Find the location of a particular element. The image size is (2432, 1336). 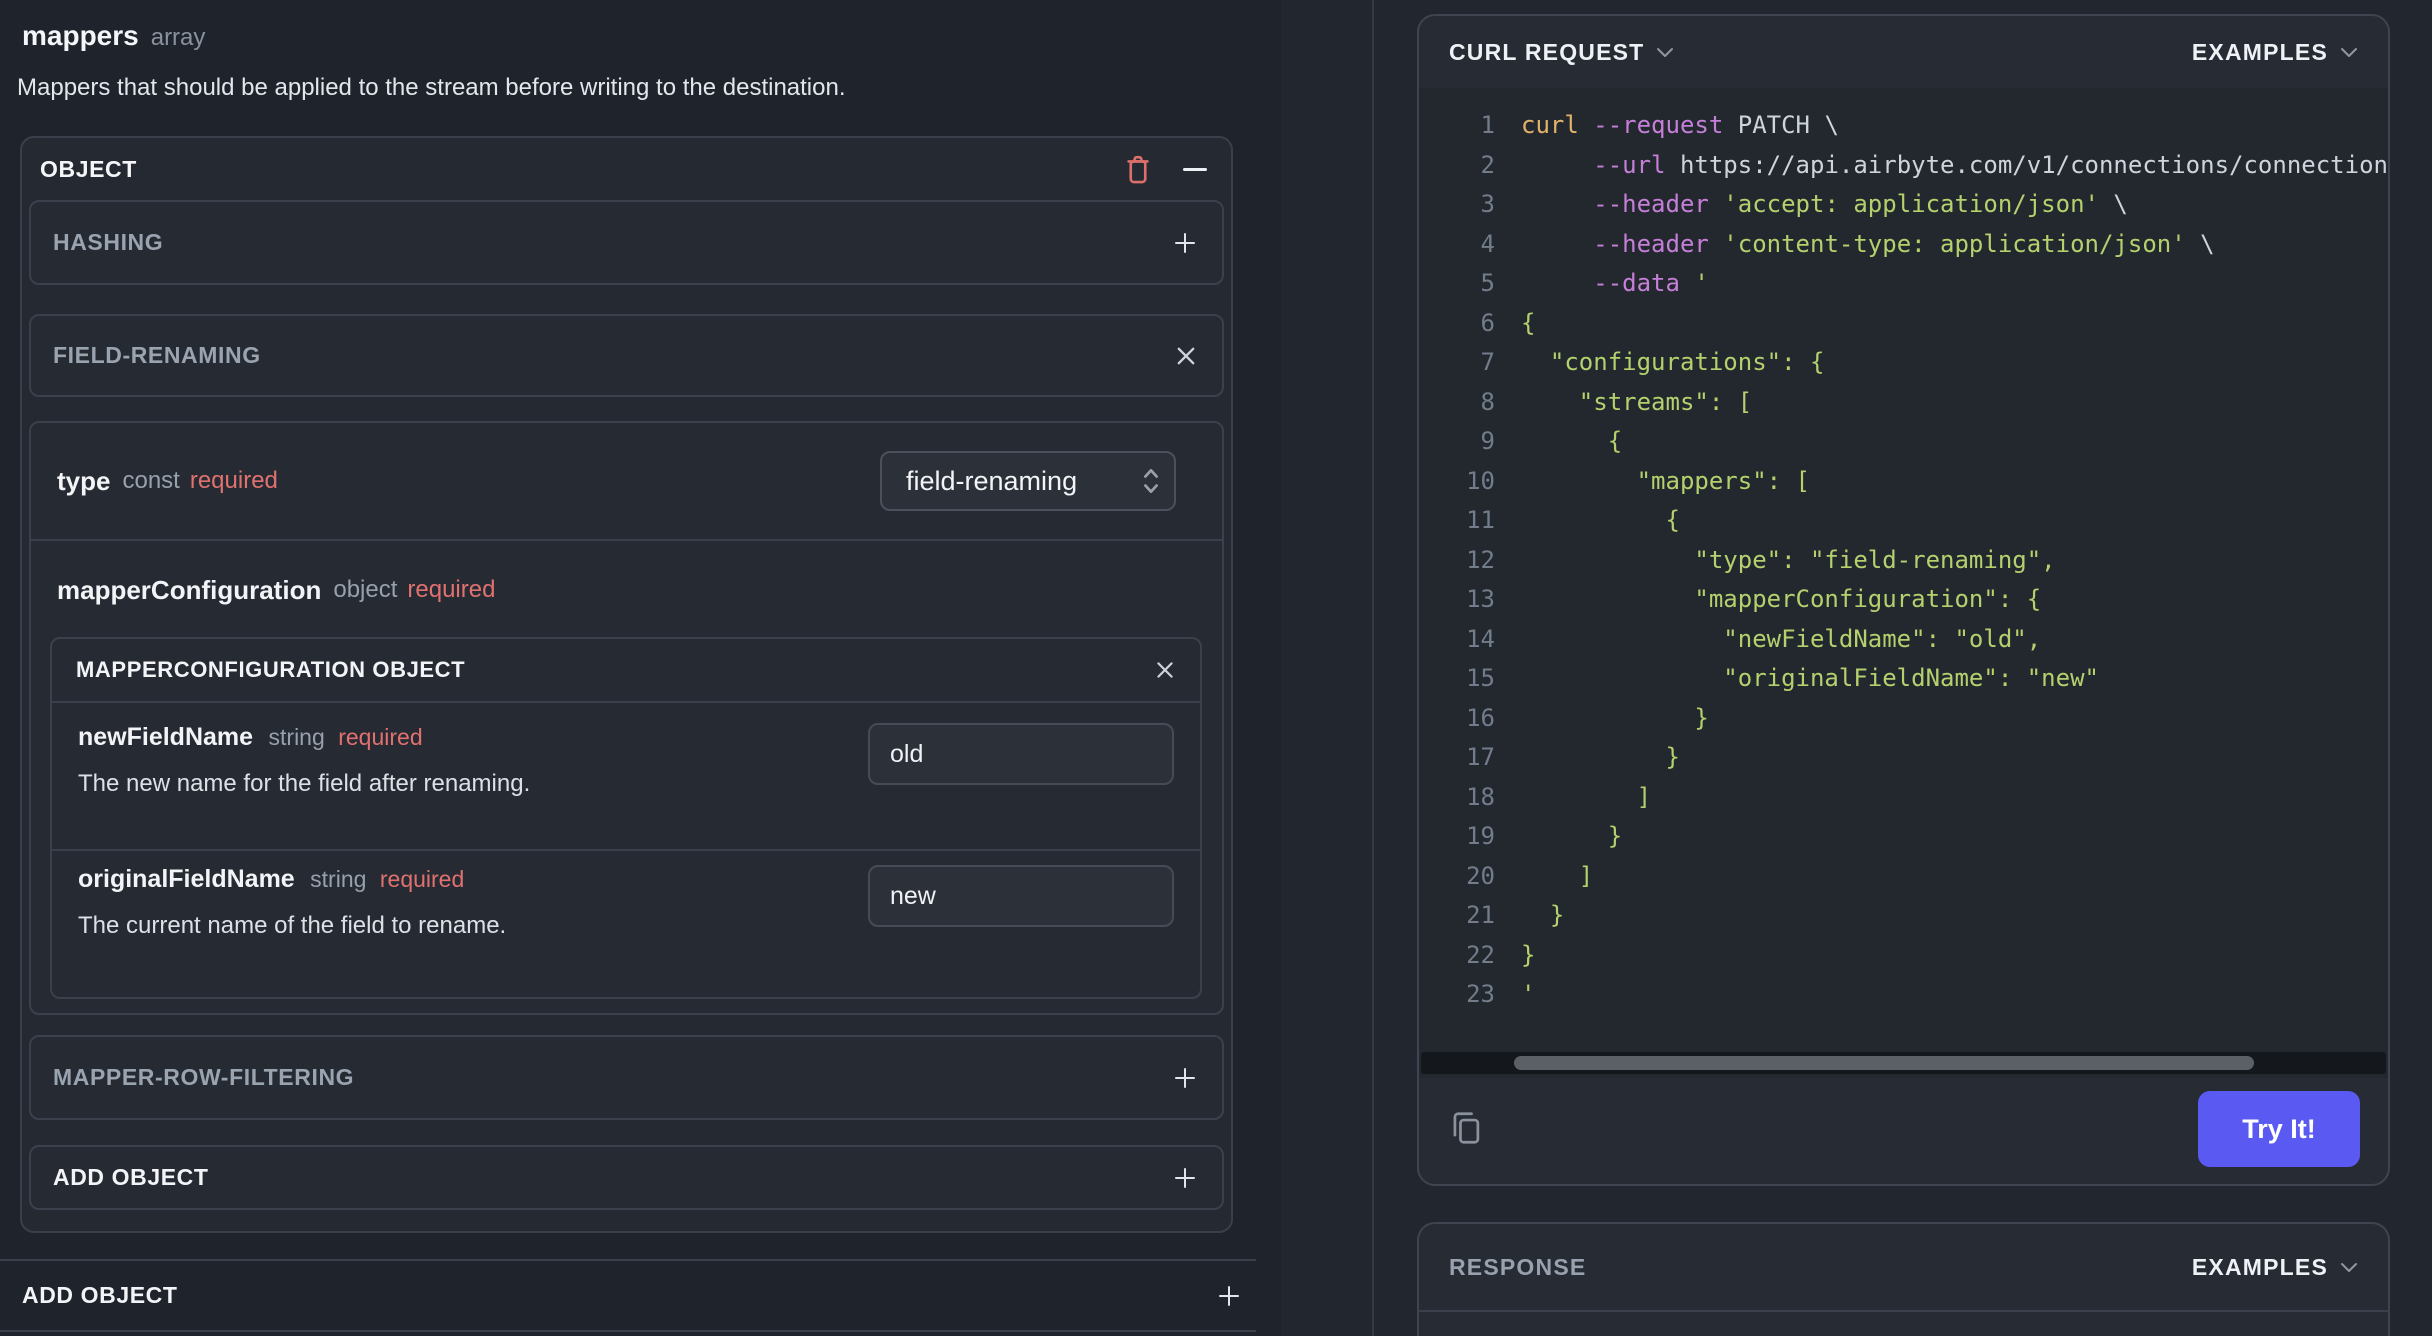

trash-icon is located at coordinates (1138, 169).